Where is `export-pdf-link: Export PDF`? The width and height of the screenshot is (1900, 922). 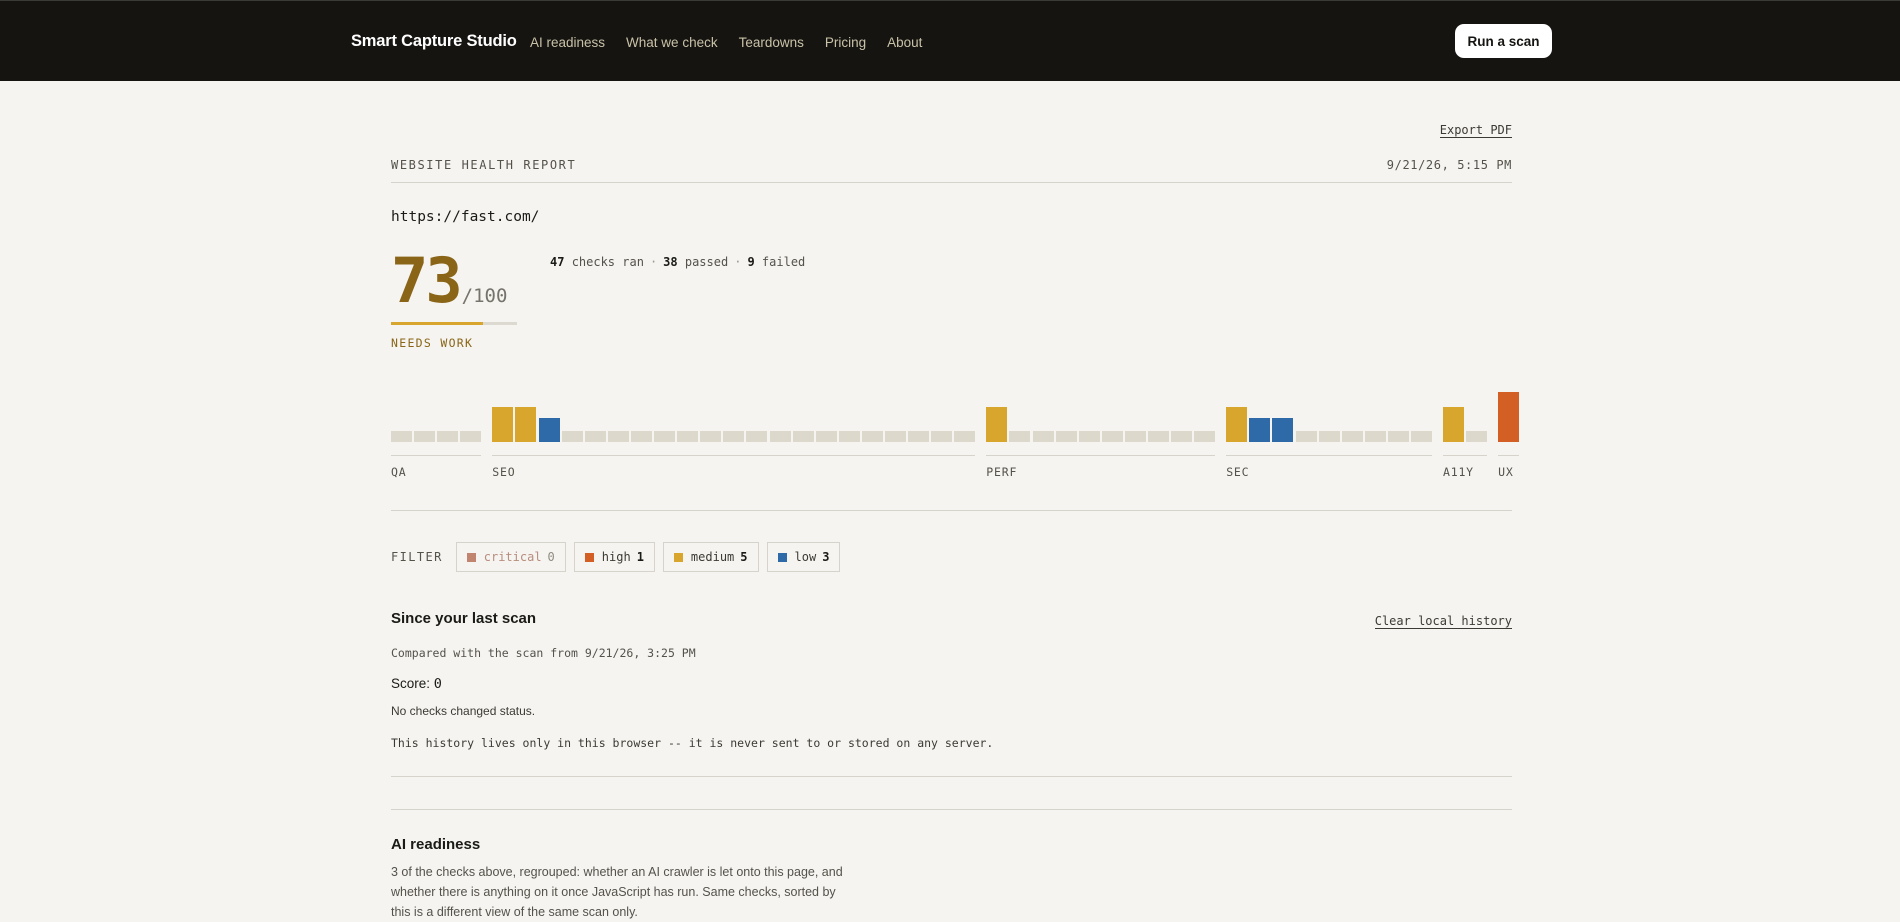 export-pdf-link: Export PDF is located at coordinates (1475, 130).